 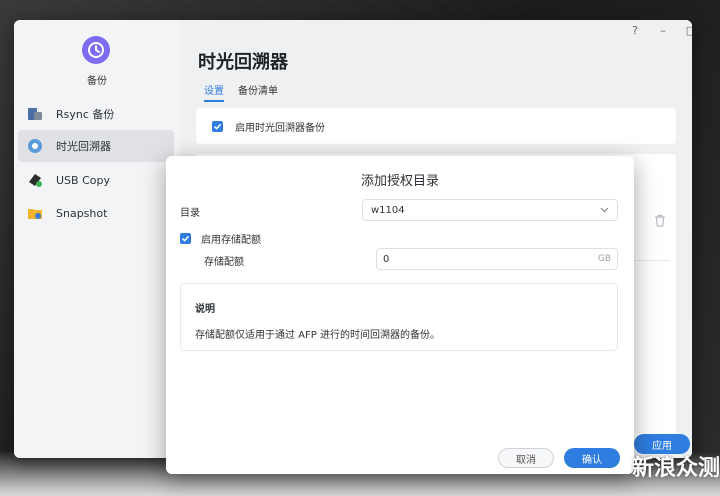 What do you see at coordinates (83, 146) in the screenshot?
I see `sidebar-item-label: 时光回溯器` at bounding box center [83, 146].